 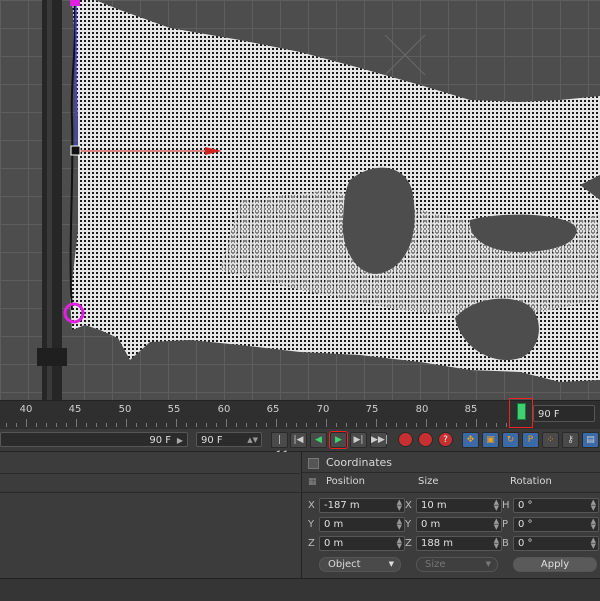 I want to click on autokey-button, so click(x=425, y=439).